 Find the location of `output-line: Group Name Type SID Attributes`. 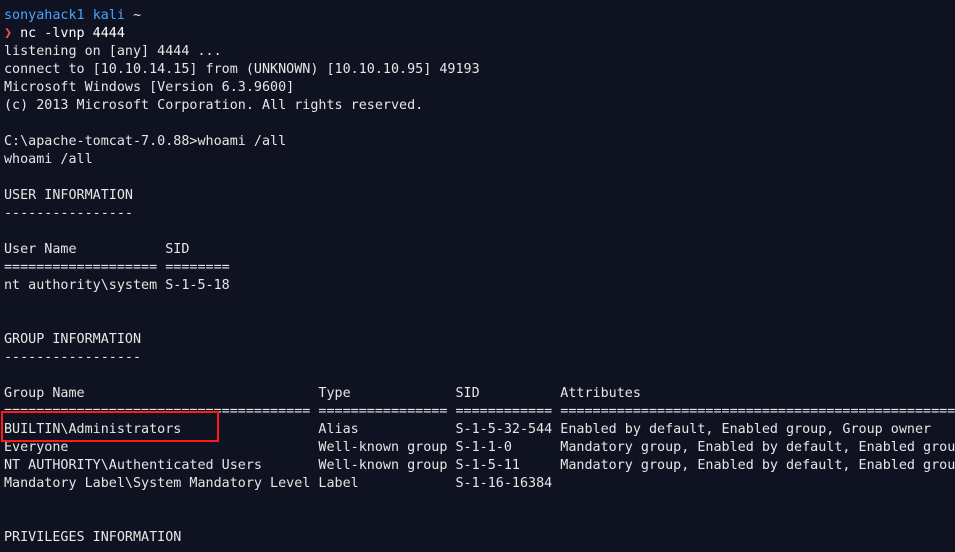

output-line: Group Name Type SID Attributes is located at coordinates (322, 393).